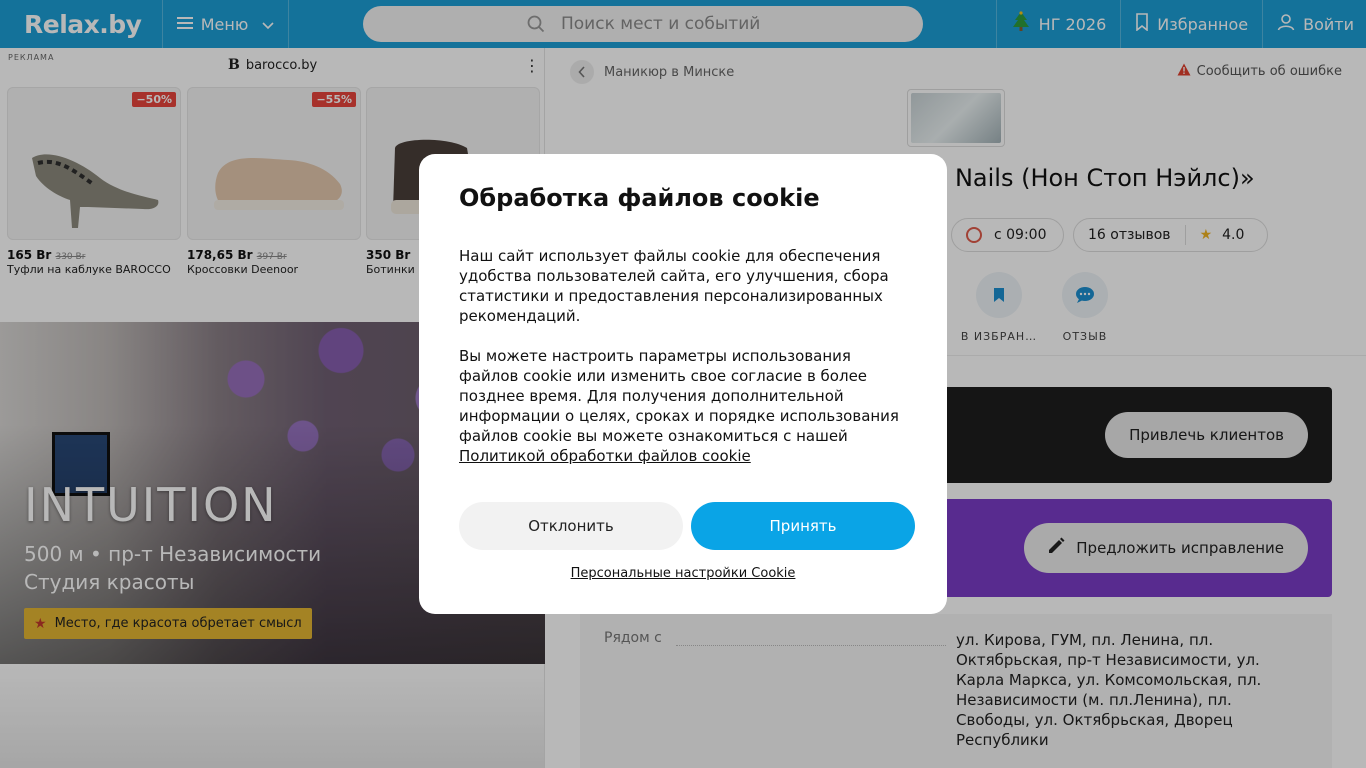  Describe the element at coordinates (683, 573) in the screenshot. I see `cookie-settings-link: Персональные настройки Cookie` at that location.